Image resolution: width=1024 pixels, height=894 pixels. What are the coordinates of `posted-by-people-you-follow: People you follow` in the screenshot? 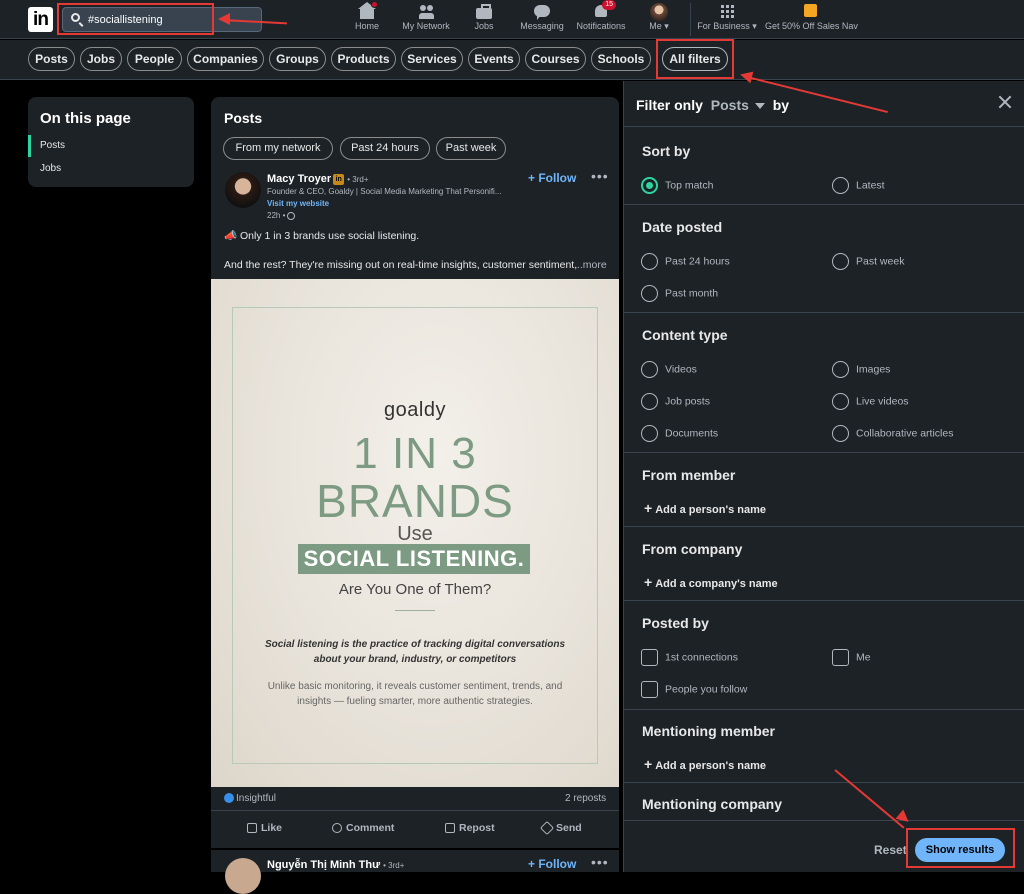 It's located at (694, 689).